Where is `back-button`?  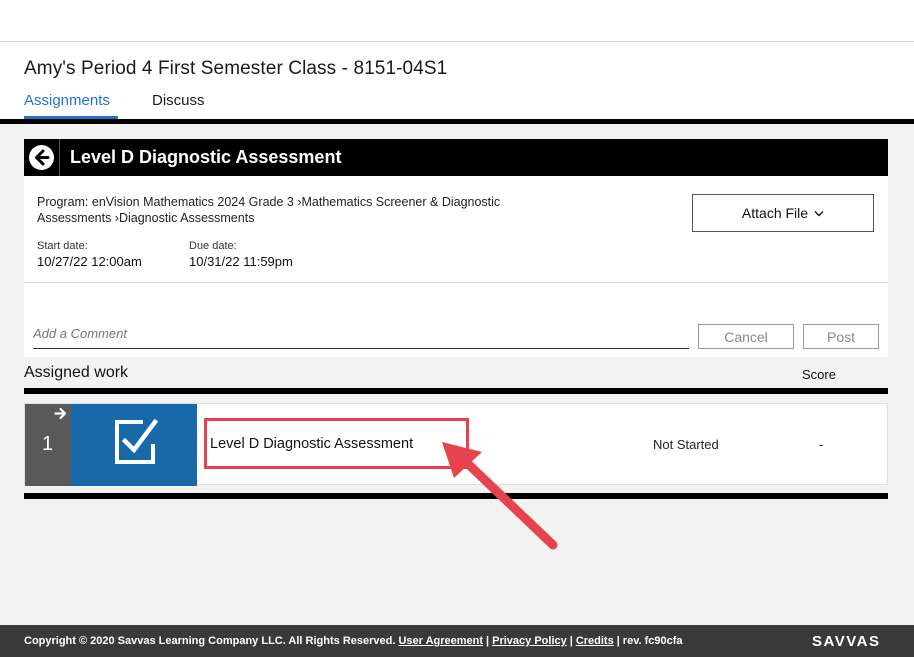
back-button is located at coordinates (41, 157).